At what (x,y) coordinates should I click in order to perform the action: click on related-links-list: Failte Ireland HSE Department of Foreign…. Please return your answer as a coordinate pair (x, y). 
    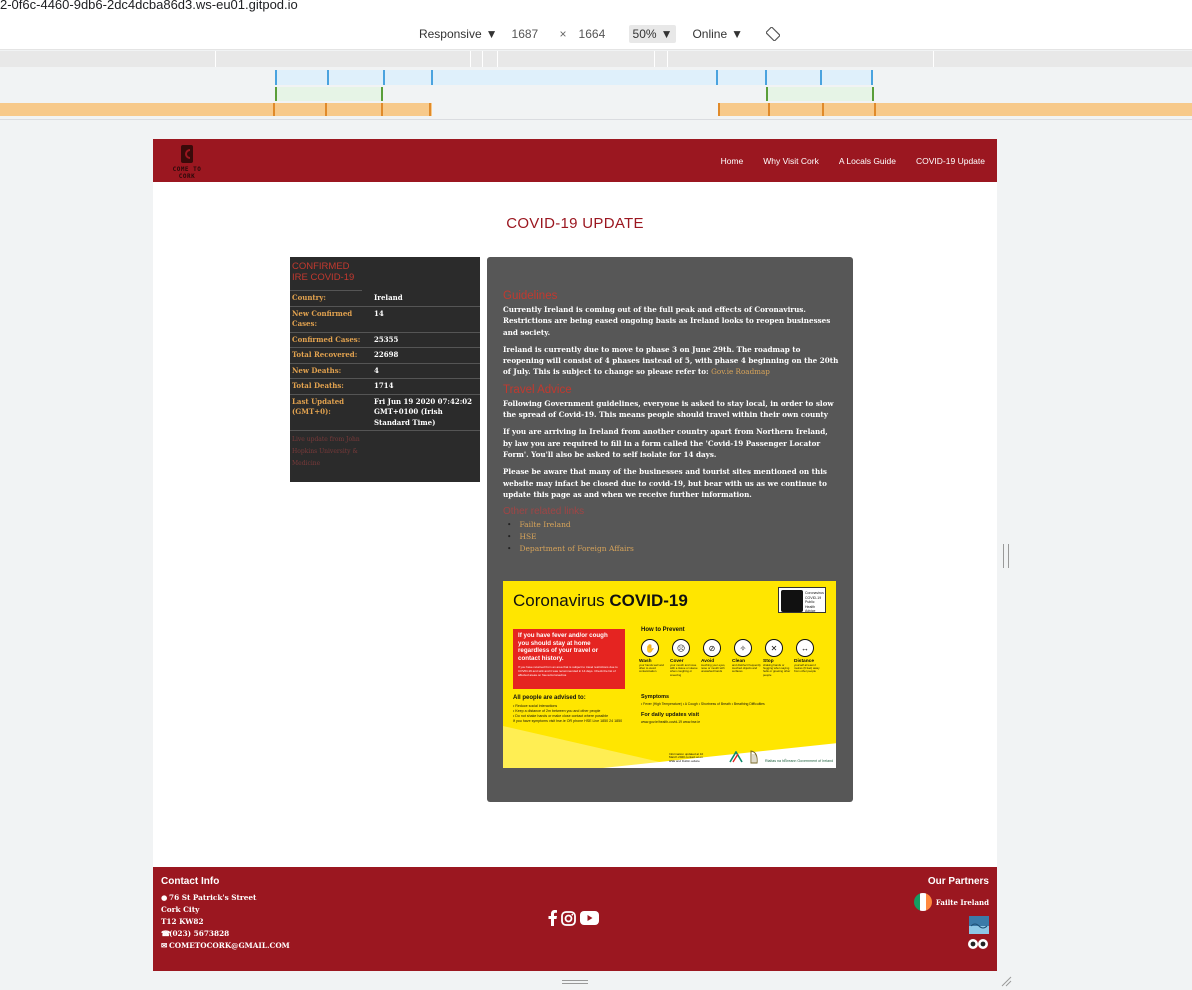
    Looking at the image, I should click on (673, 537).